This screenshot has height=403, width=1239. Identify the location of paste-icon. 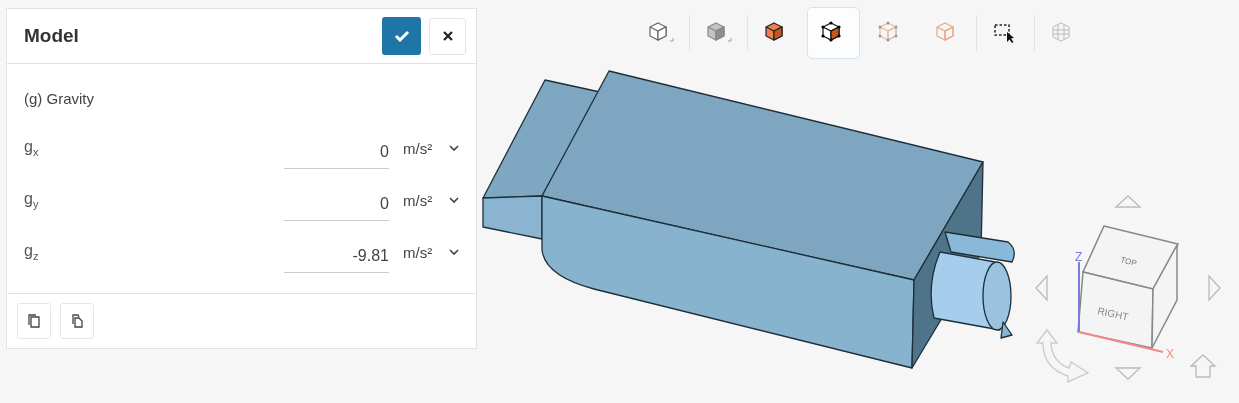
(77, 321).